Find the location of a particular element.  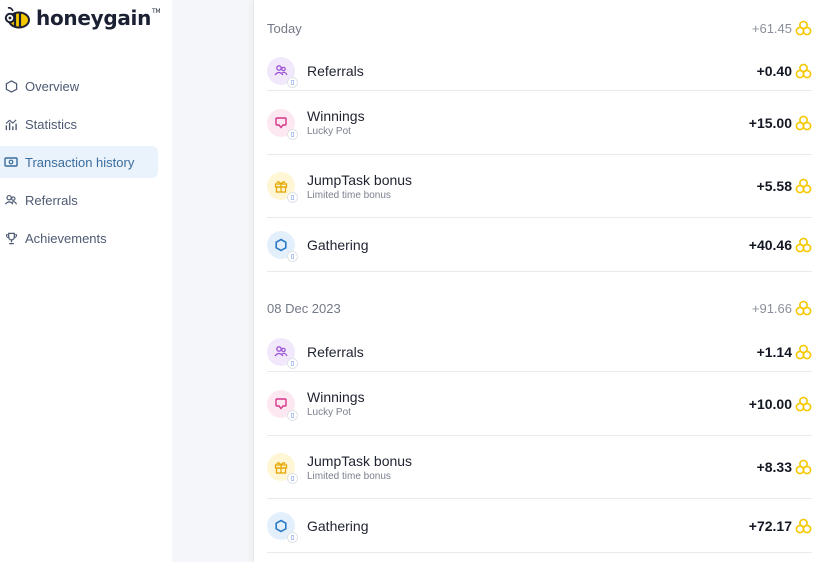

hexagon-icon is located at coordinates (11, 86).